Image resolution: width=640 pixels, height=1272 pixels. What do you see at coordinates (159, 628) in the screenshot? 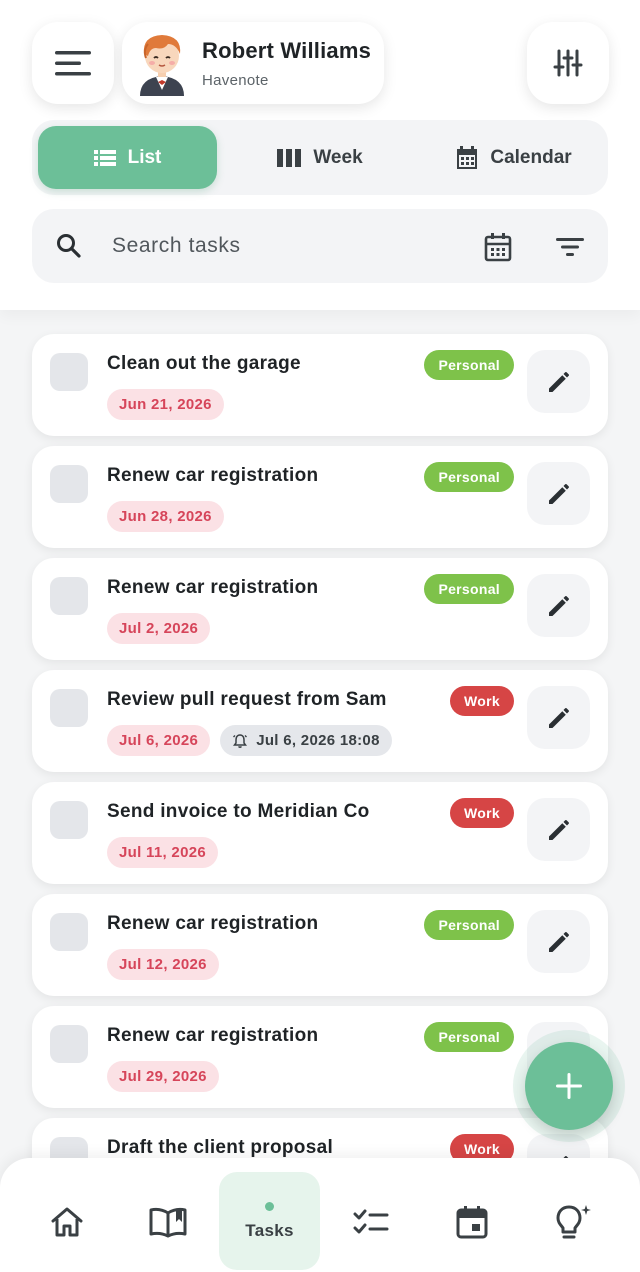
I see `due-date-chip: Jul 2, 2026` at bounding box center [159, 628].